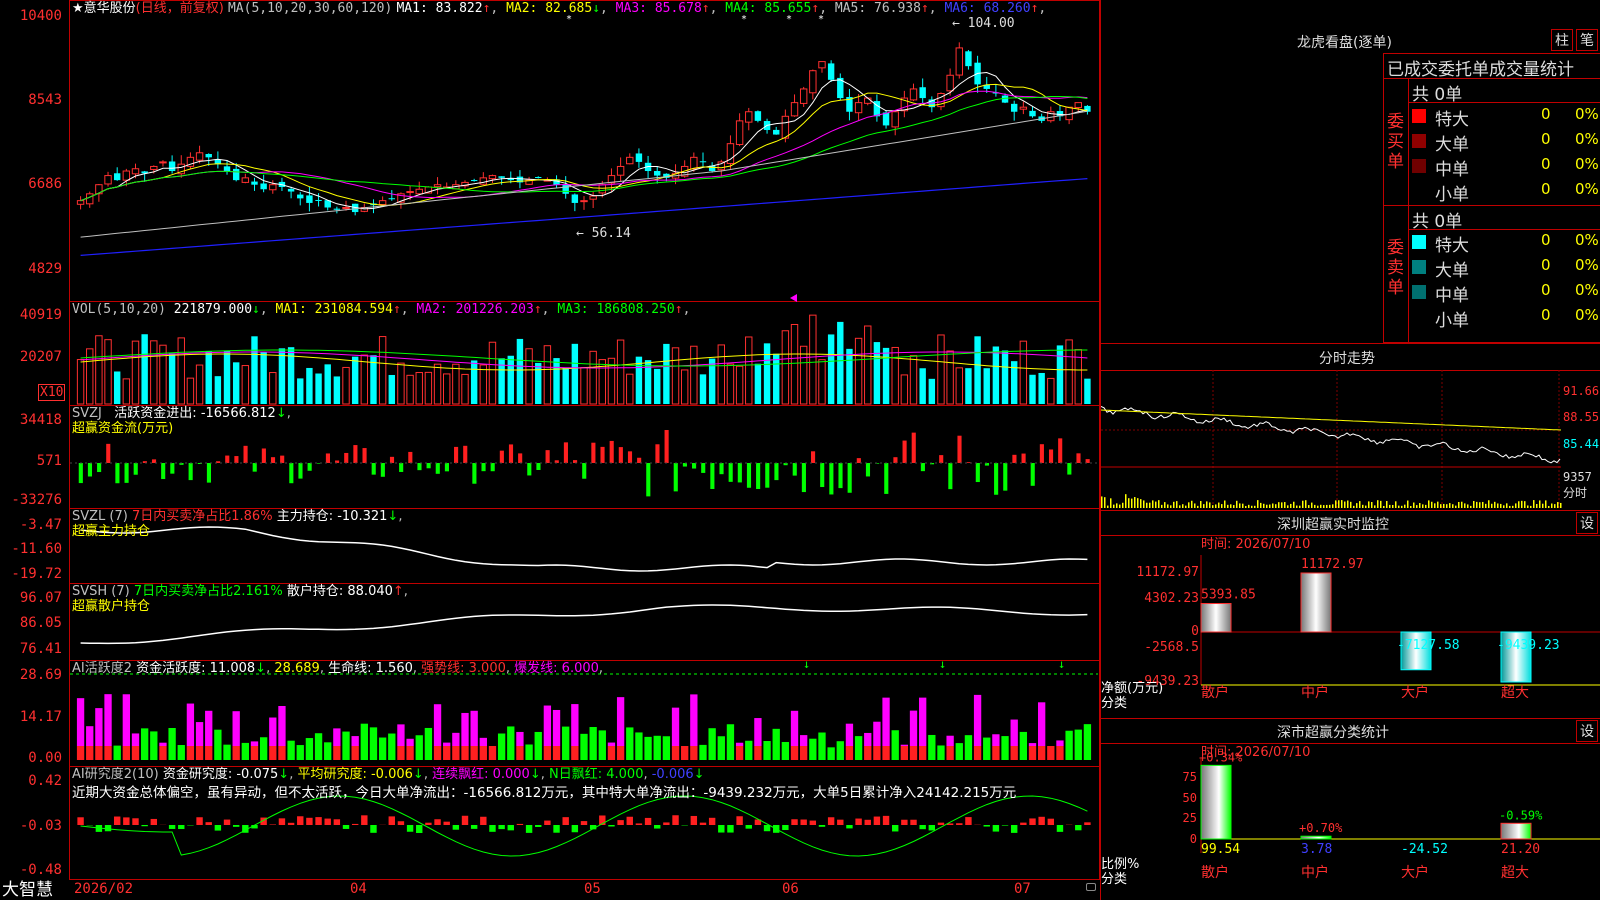 This screenshot has width=1600, height=900. I want to click on sz-bar-value: -9439.23, so click(1528, 645).